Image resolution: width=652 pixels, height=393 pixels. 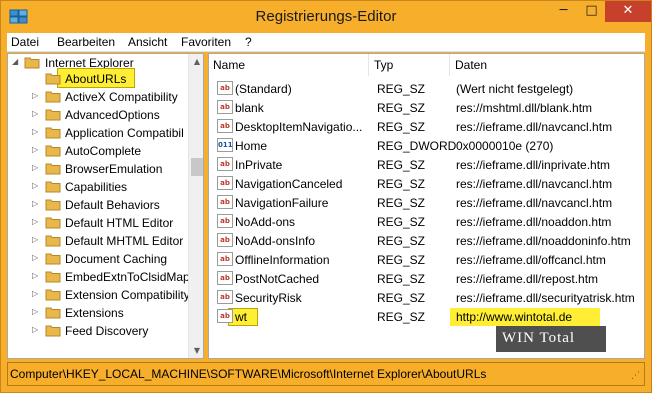 I want to click on value-row: ab wt REG_SZ http://www.wintotal.de, so click(x=426, y=316).